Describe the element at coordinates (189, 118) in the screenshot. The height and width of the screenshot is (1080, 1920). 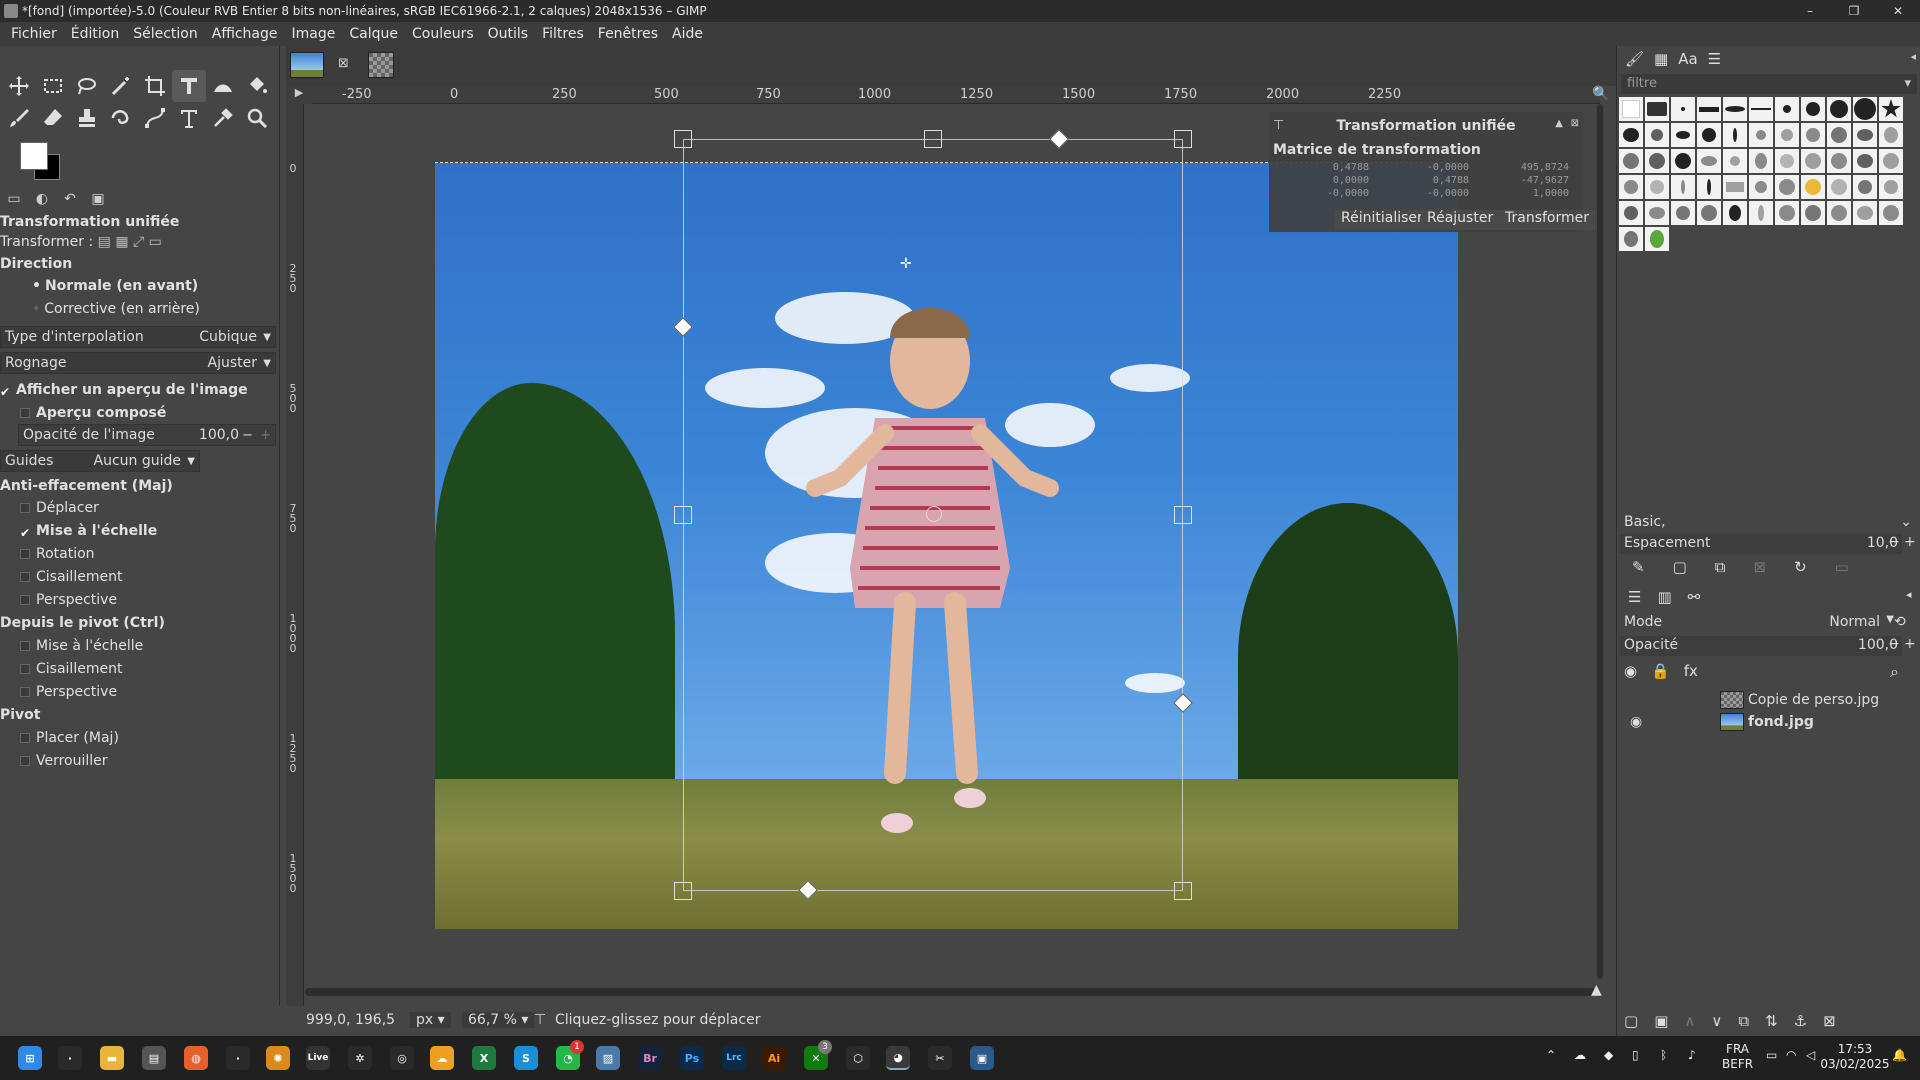
I see `text-tool-icon` at that location.